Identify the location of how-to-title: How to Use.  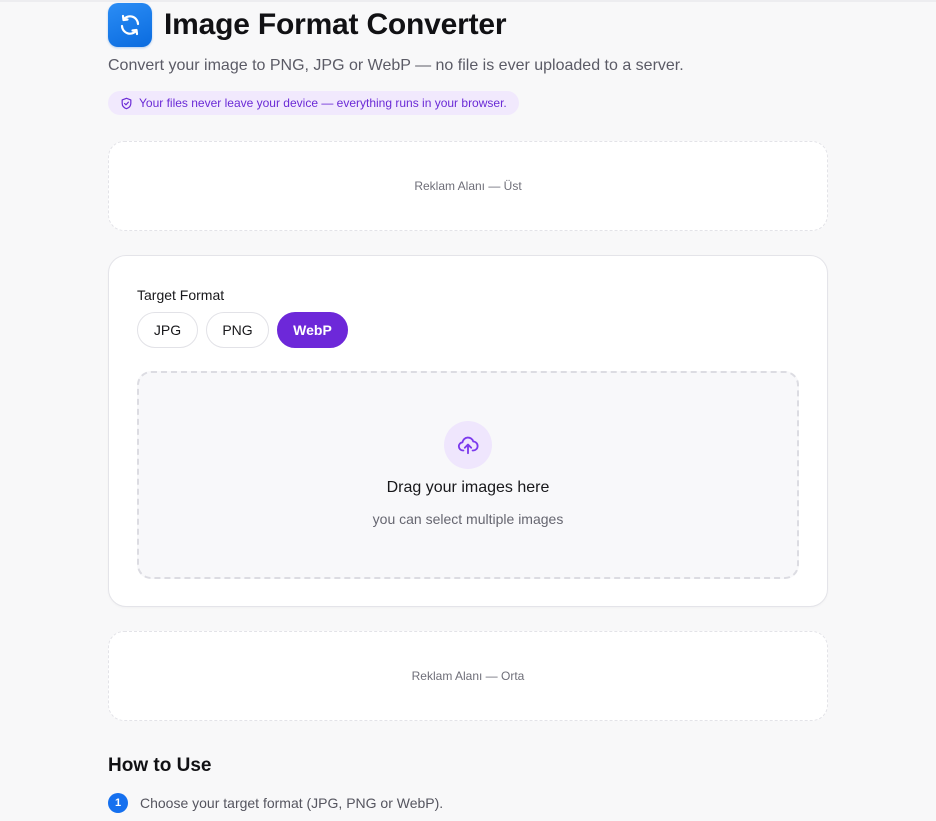
(160, 765).